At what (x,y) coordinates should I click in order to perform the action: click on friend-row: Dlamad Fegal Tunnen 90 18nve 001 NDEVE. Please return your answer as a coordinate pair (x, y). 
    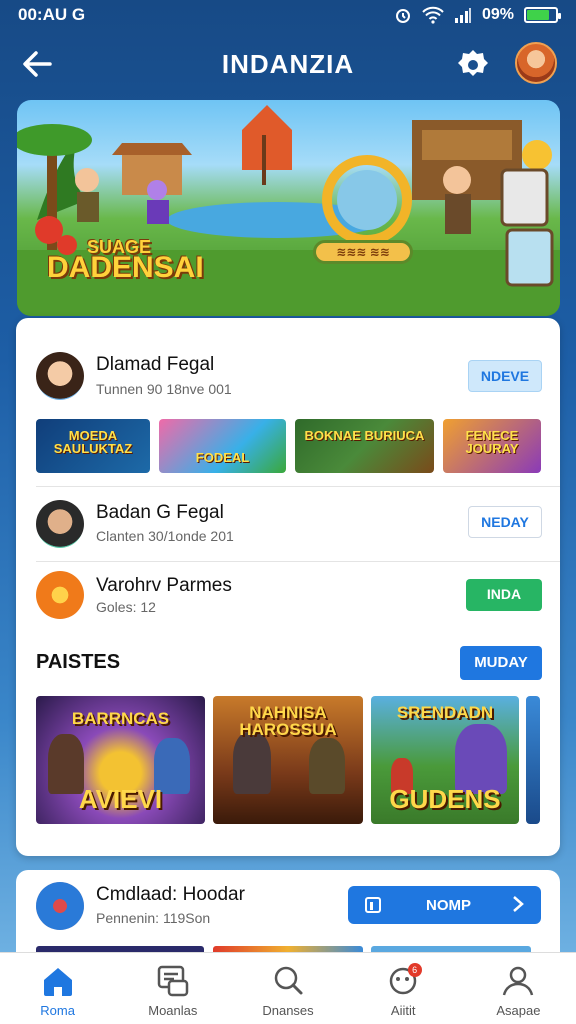
    Looking at the image, I should click on (288, 368).